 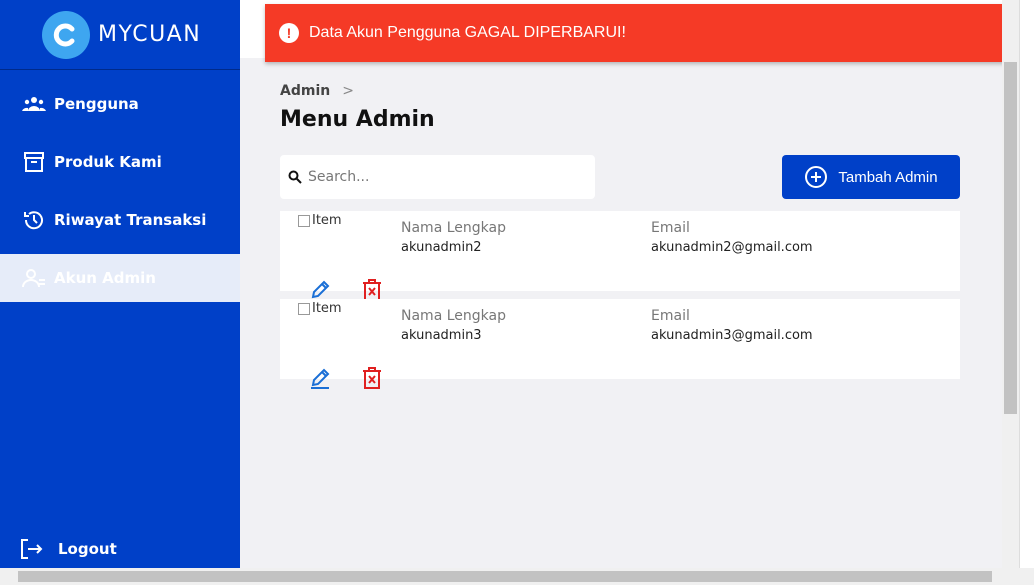 What do you see at coordinates (150, 34) in the screenshot?
I see `brand-name: MYCUAN` at bounding box center [150, 34].